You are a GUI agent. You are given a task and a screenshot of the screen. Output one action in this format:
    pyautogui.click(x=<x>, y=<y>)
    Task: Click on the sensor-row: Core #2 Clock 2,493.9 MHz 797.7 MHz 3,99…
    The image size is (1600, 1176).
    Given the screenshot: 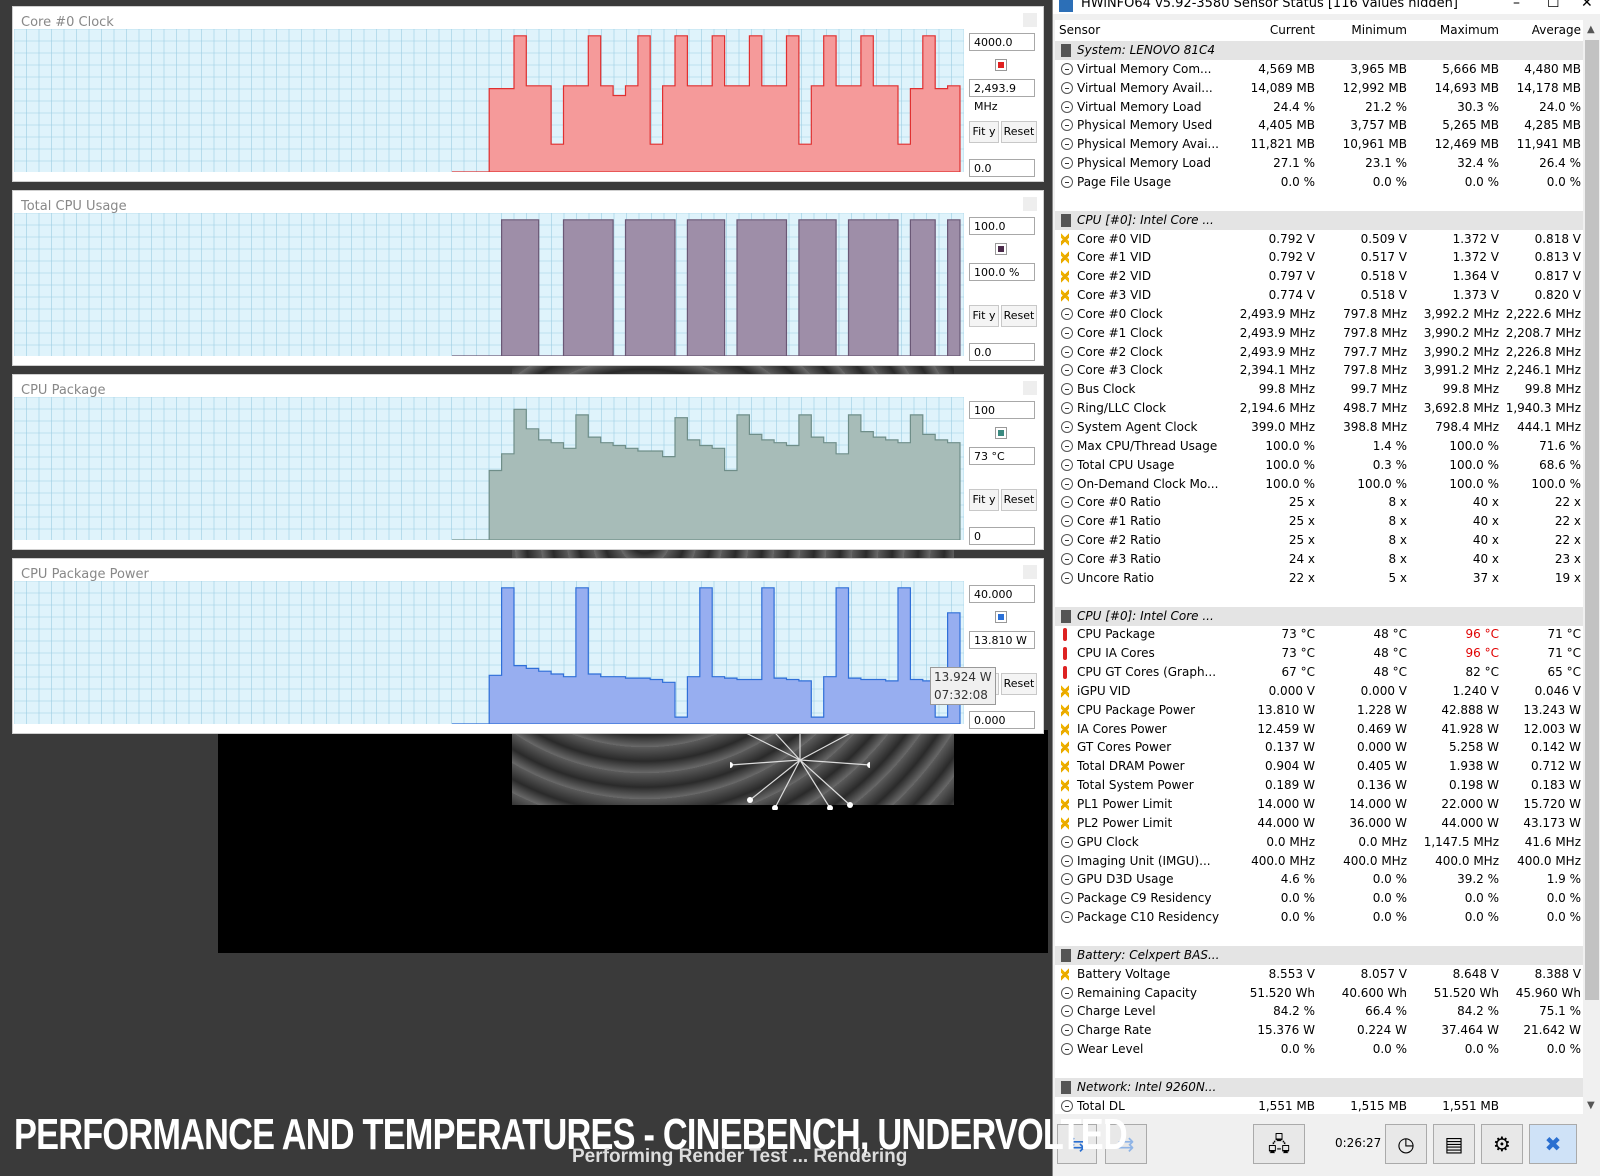 What is the action you would take?
    pyautogui.click(x=1319, y=352)
    